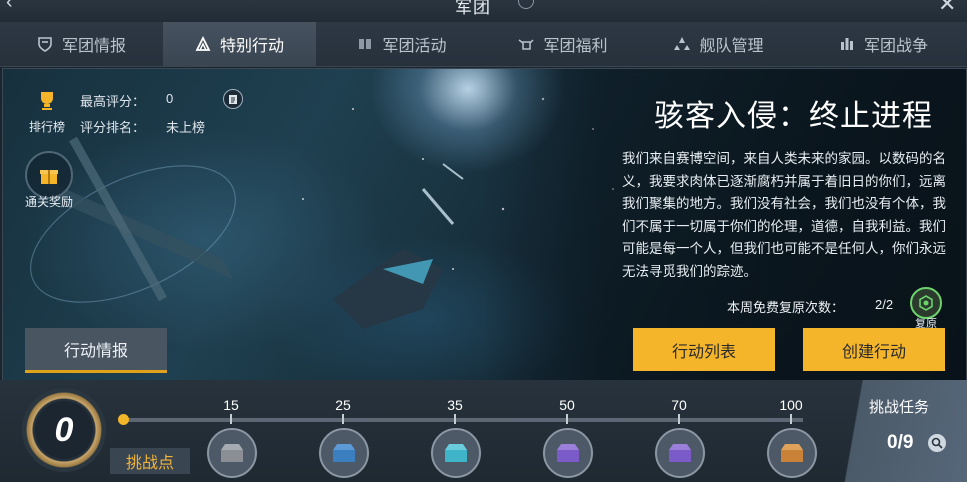 Image resolution: width=967 pixels, height=482 pixels. I want to click on gift-icon, so click(49, 175).